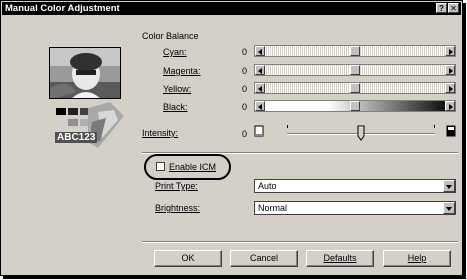  Describe the element at coordinates (76, 137) in the screenshot. I see `sample-text: ABC123` at that location.